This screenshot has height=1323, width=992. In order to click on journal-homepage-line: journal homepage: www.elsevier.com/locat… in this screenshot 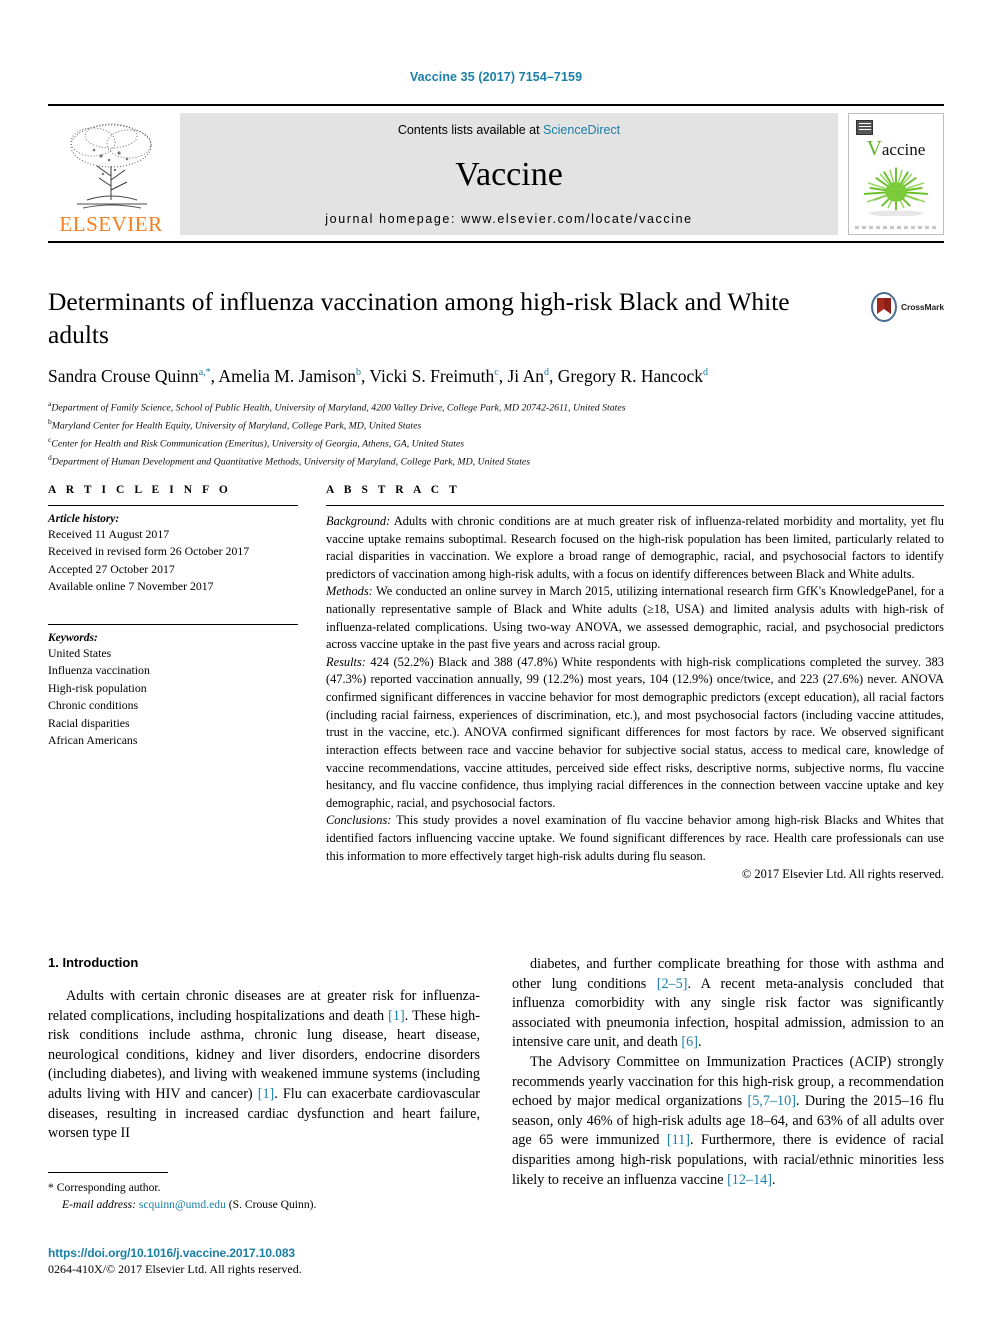, I will do `click(508, 219)`.